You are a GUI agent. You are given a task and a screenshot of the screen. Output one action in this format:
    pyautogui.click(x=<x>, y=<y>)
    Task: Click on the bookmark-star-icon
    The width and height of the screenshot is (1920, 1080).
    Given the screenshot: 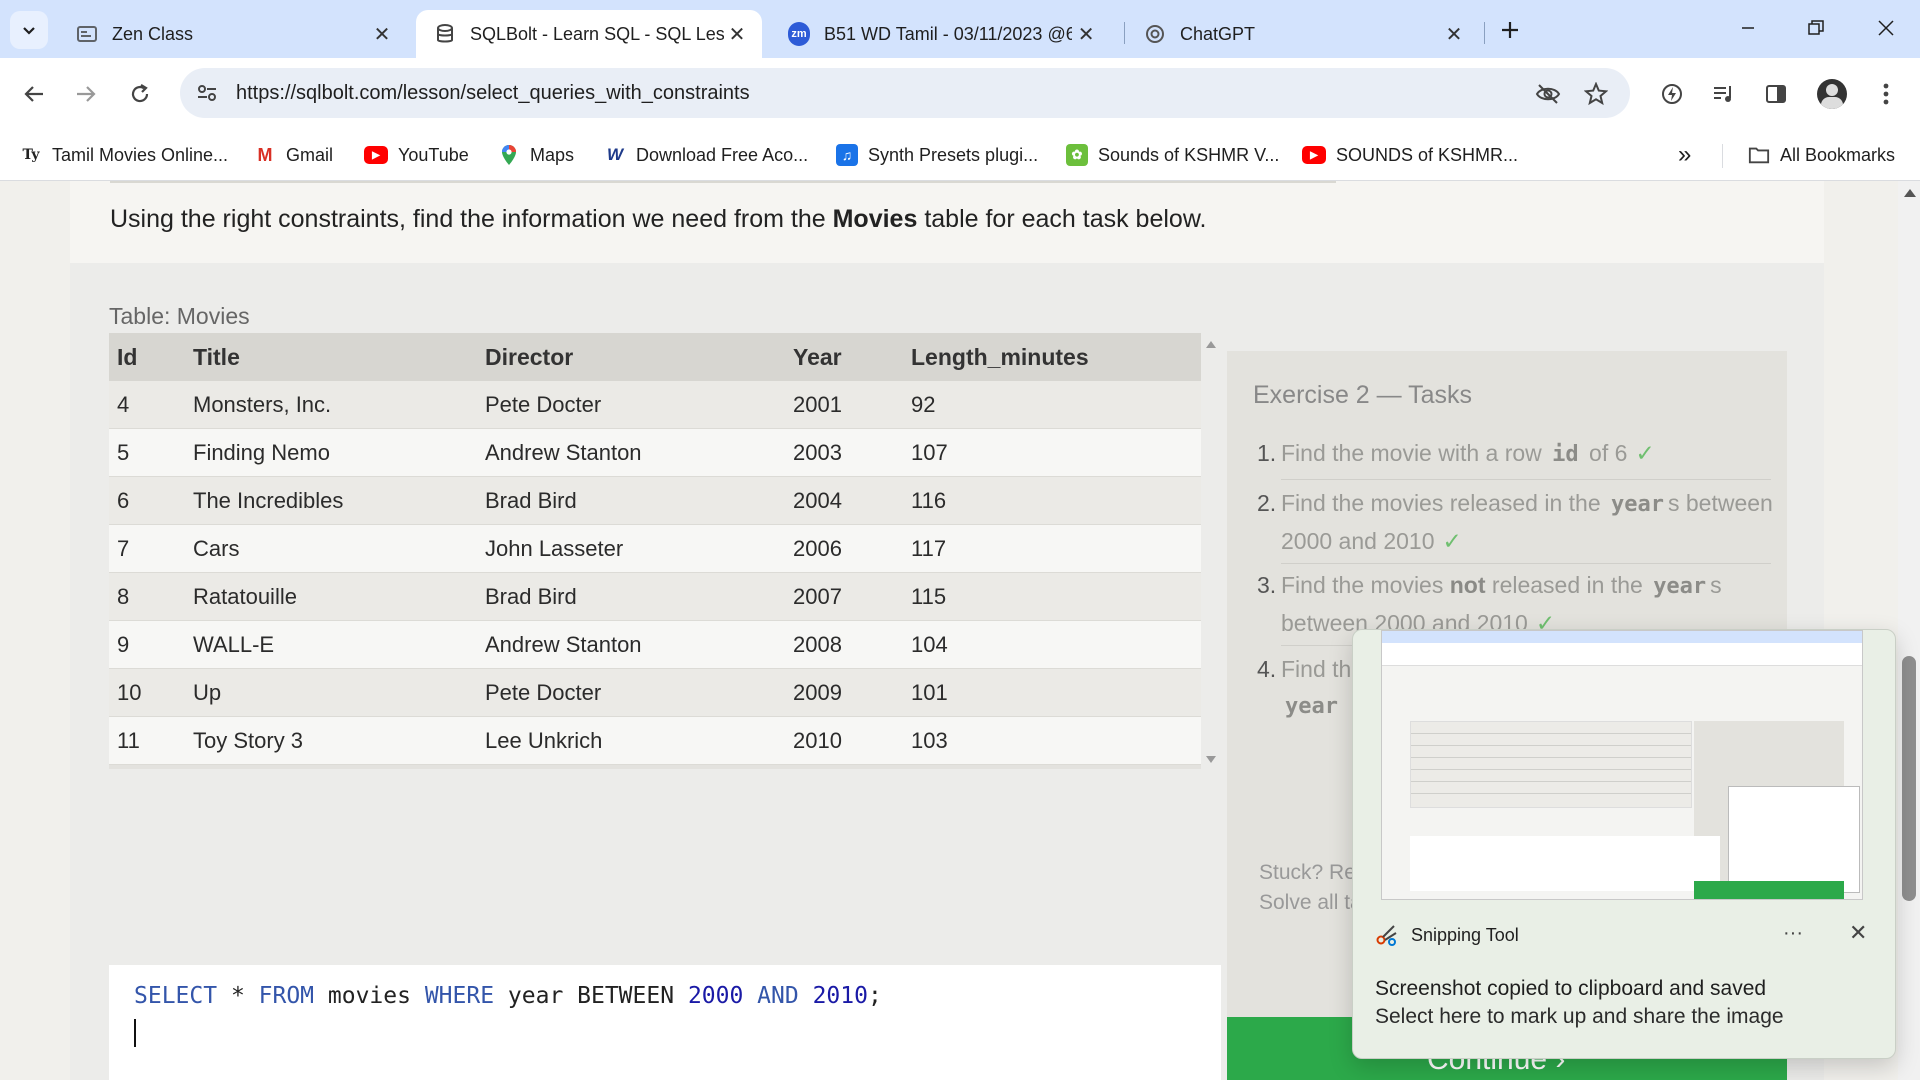 What is the action you would take?
    pyautogui.click(x=1596, y=94)
    